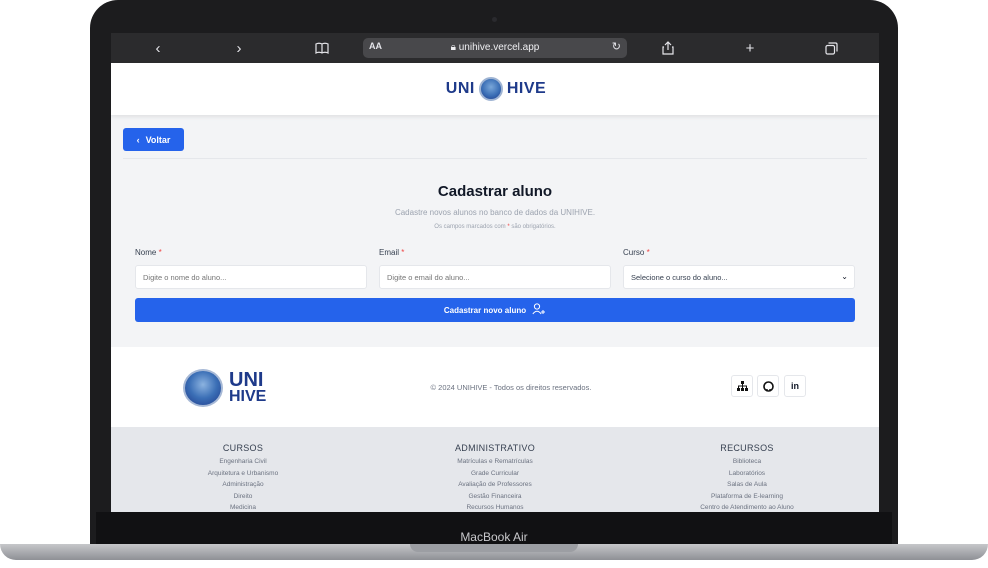 Image resolution: width=988 pixels, height=568 pixels. Describe the element at coordinates (742, 386) in the screenshot. I see `sitemap-icon` at that location.